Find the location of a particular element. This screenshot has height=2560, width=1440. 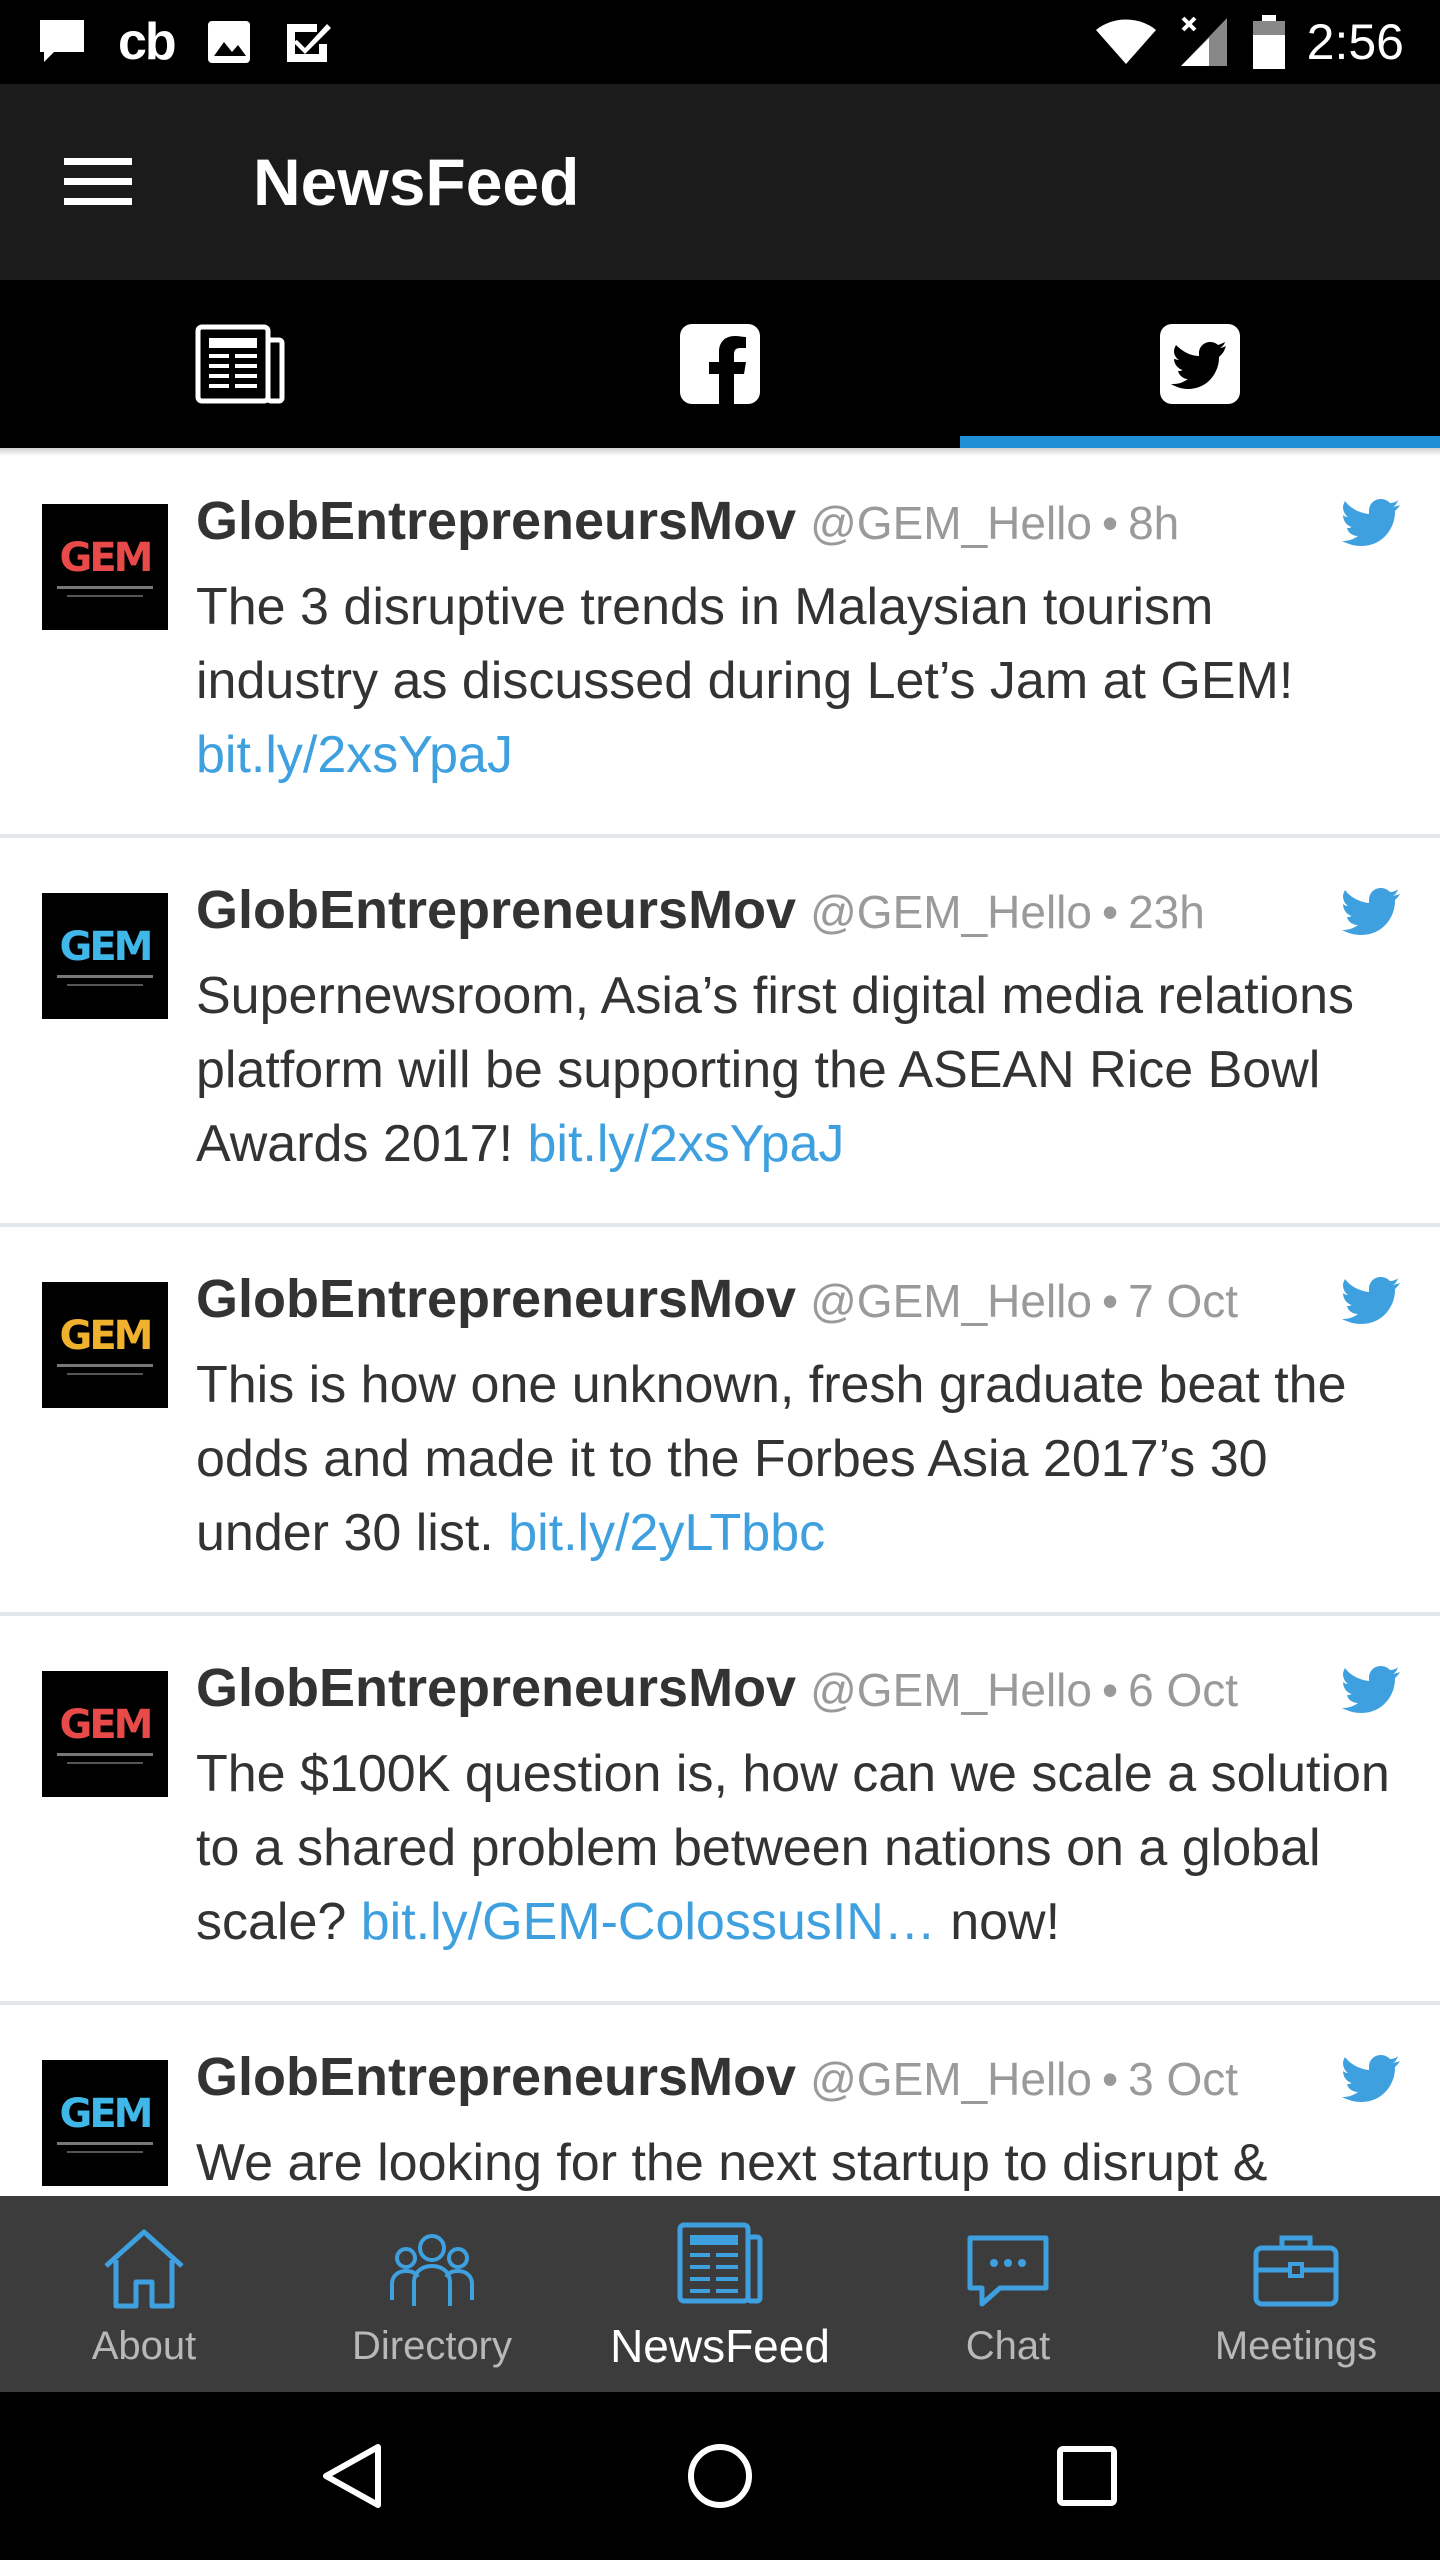

tweet-time: 7 Oct is located at coordinates (1183, 1301).